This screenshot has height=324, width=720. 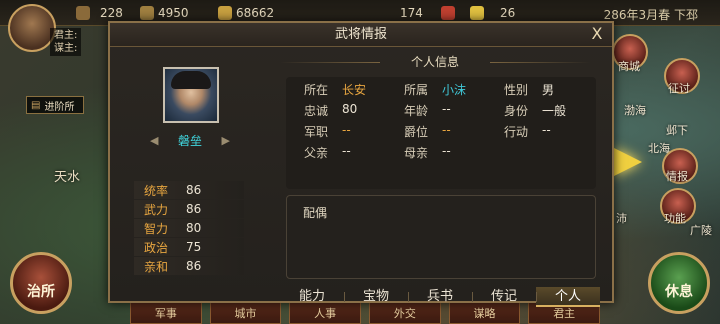 What do you see at coordinates (354, 90) in the screenshot?
I see `location-value: 长安` at bounding box center [354, 90].